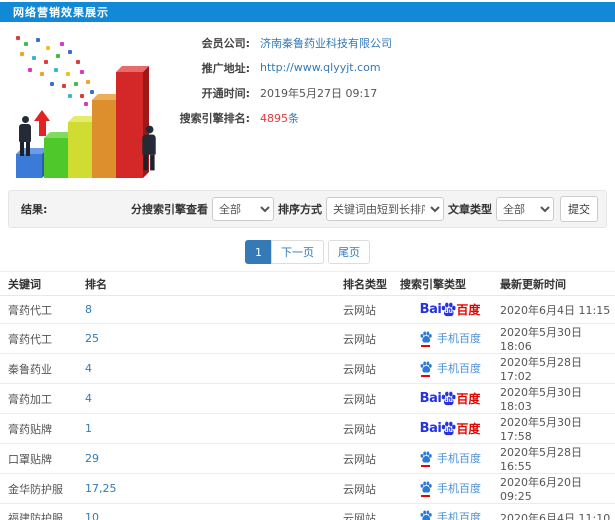 The width and height of the screenshot is (615, 520). Describe the element at coordinates (42, 511) in the screenshot. I see `keyword-cell: 福建防护服` at that location.